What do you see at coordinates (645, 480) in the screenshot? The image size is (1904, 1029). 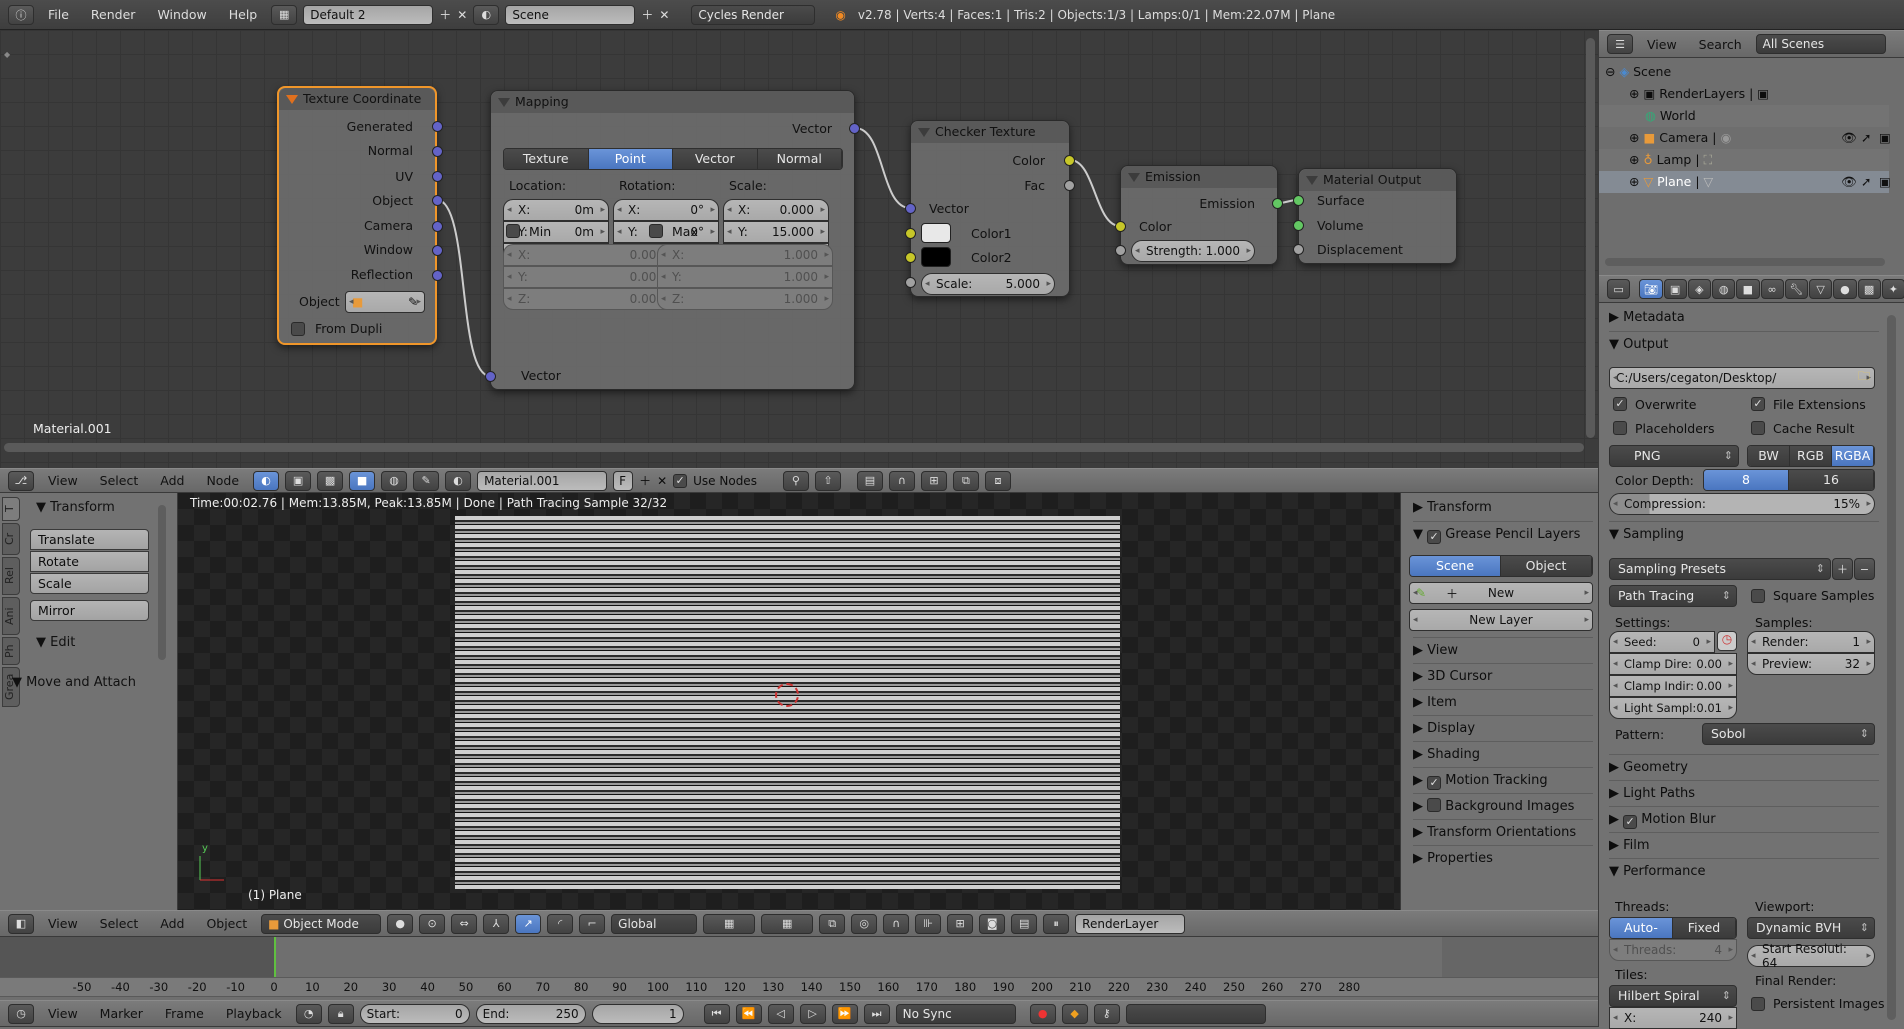 I see `add-material-icon: ＋` at bounding box center [645, 480].